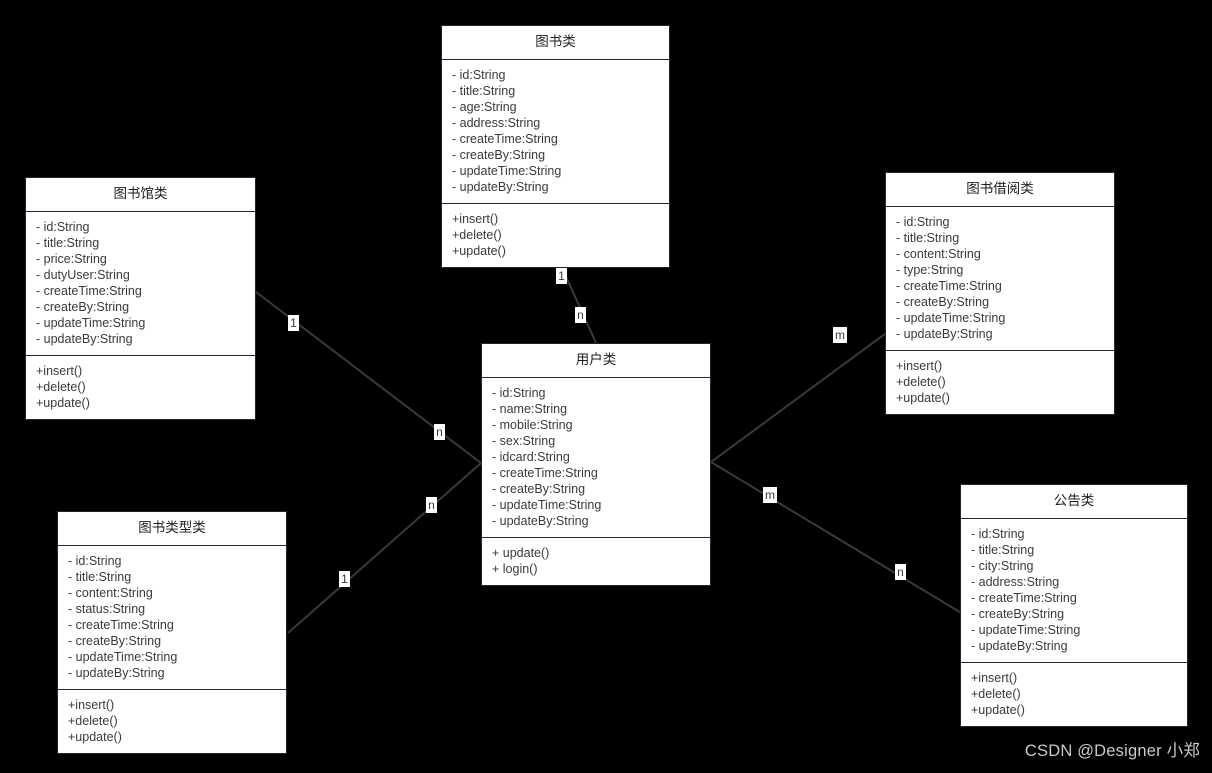  What do you see at coordinates (596, 361) in the screenshot?
I see `class-title-user: 用户类` at bounding box center [596, 361].